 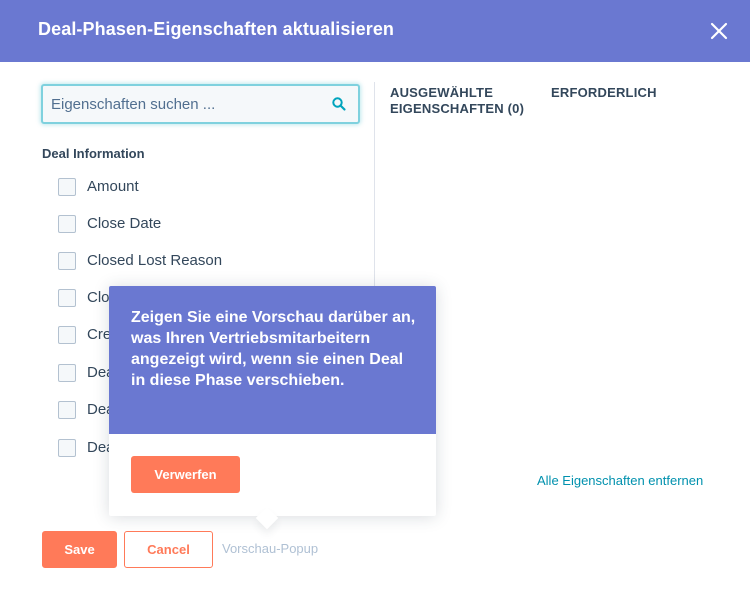 I want to click on cancel-button: Cancel, so click(x=168, y=549).